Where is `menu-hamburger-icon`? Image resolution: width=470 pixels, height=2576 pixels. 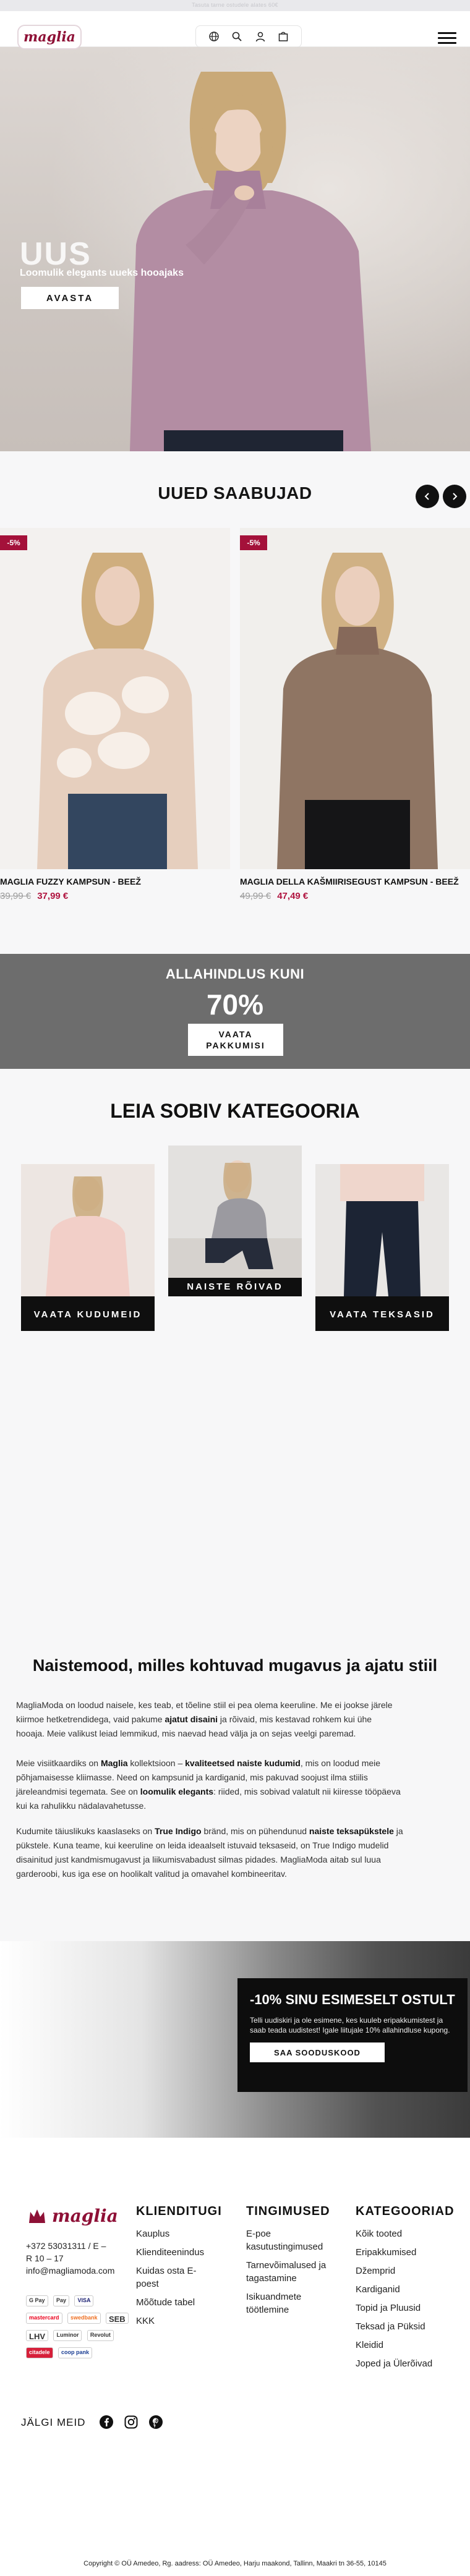
menu-hamburger-icon is located at coordinates (447, 39).